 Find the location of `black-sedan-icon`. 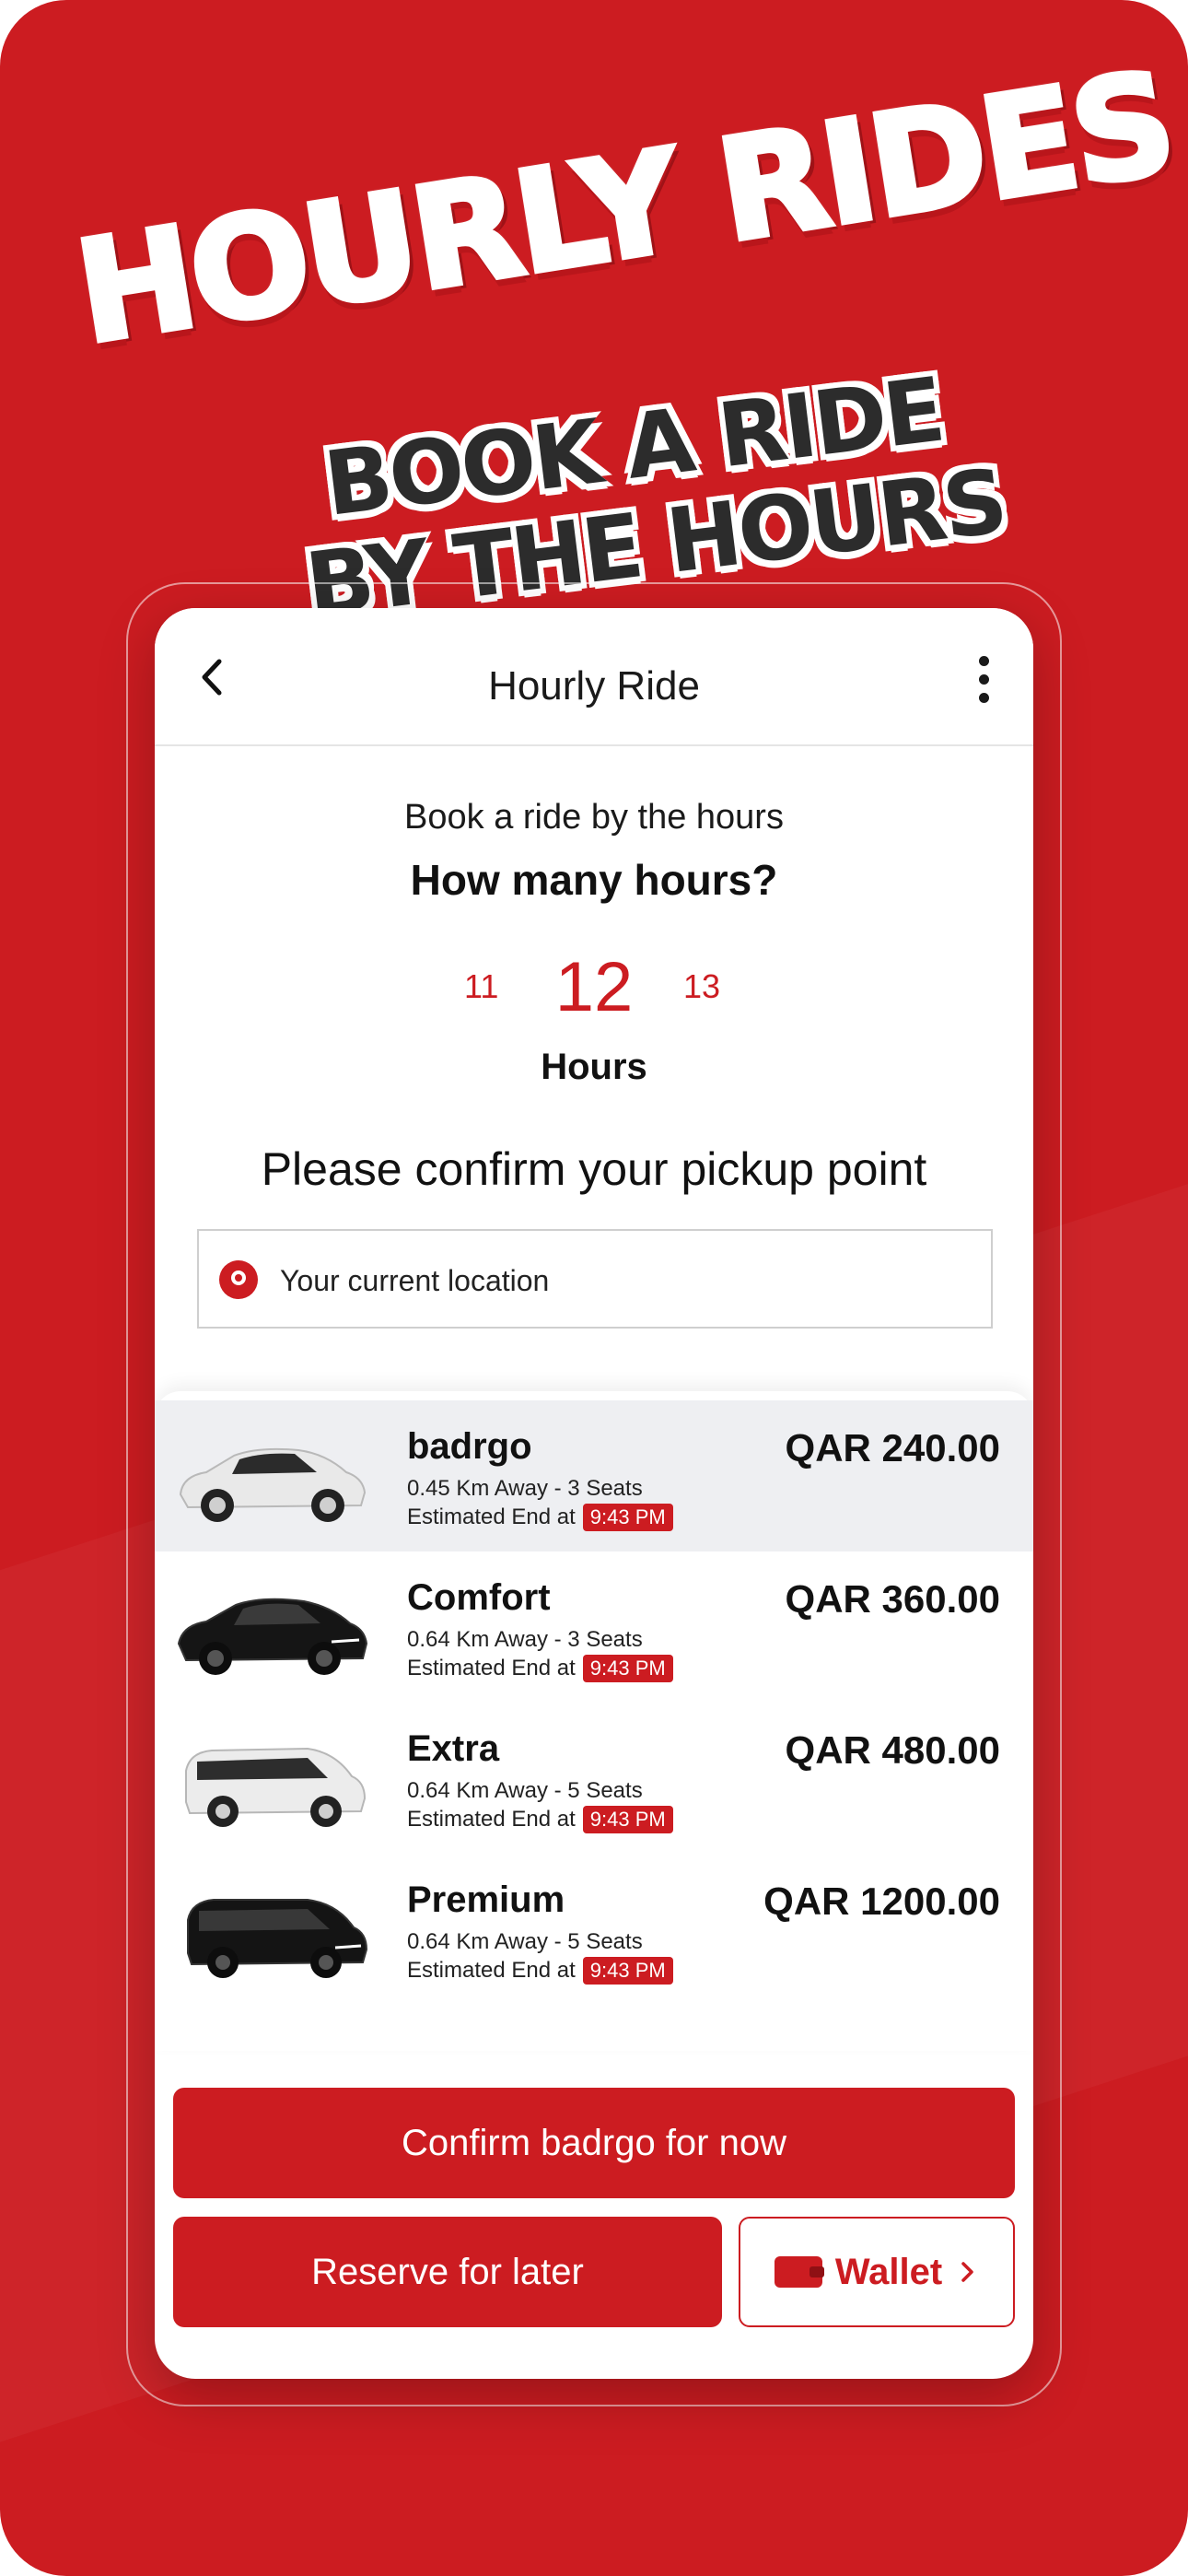

black-sedan-icon is located at coordinates (272, 1637).